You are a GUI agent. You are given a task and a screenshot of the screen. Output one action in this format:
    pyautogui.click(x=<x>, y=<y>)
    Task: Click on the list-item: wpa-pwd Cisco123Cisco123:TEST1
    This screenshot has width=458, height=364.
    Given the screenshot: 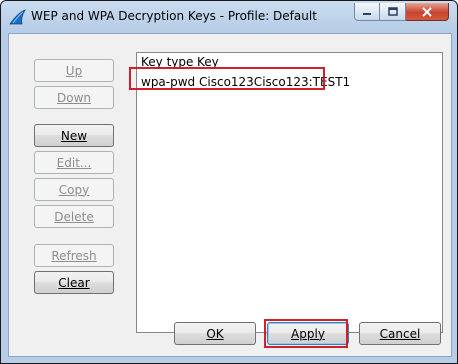 What is the action you would take?
    pyautogui.click(x=289, y=82)
    